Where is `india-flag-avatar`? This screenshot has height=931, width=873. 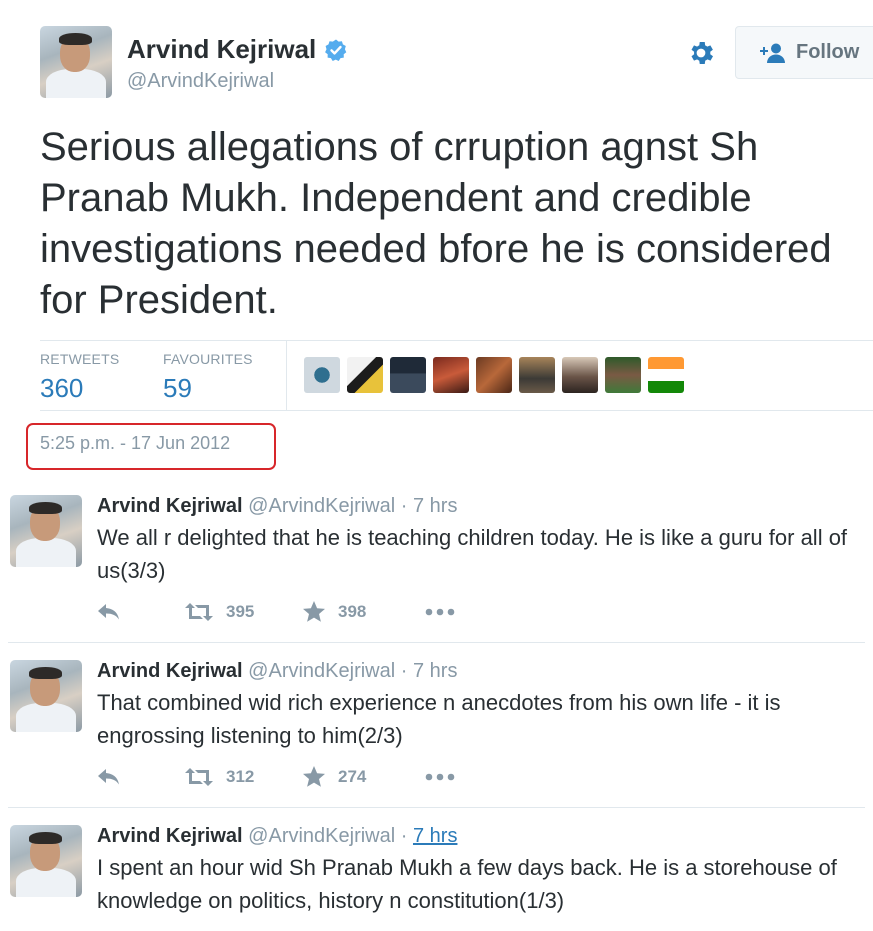
india-flag-avatar is located at coordinates (666, 375).